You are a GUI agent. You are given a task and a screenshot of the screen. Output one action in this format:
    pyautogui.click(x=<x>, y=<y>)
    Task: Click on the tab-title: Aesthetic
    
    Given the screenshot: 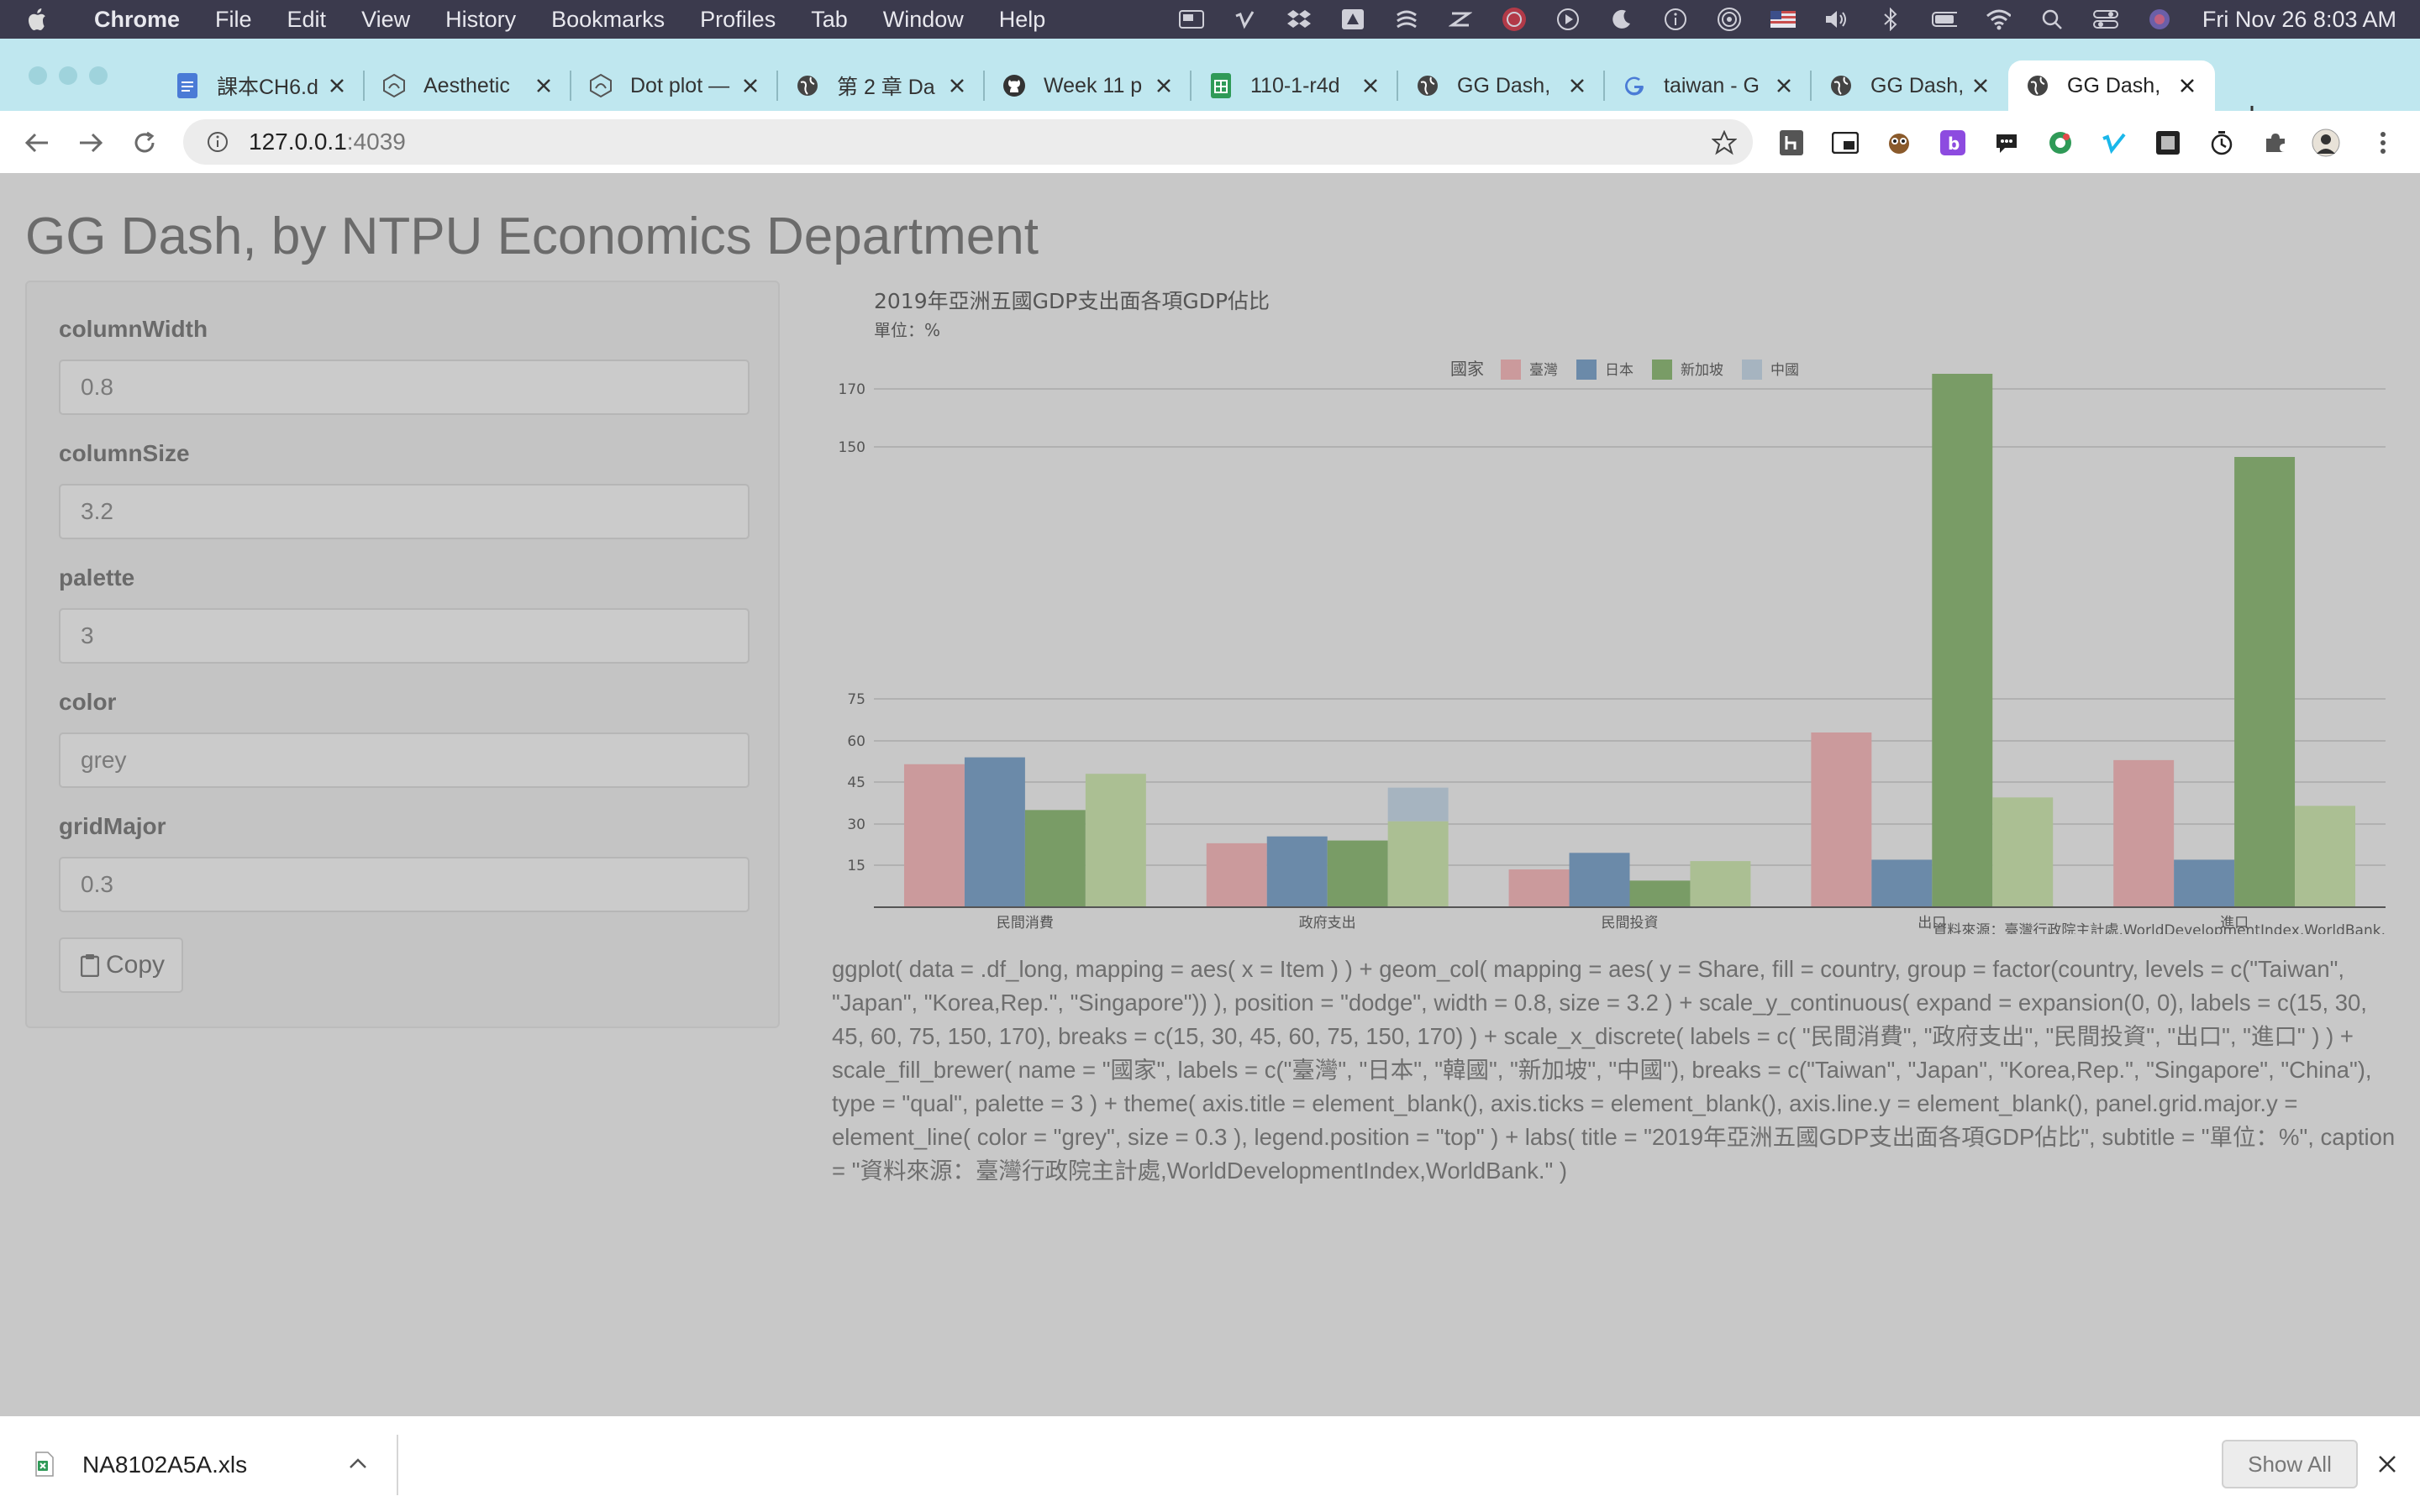 What is the action you would take?
    pyautogui.click(x=467, y=85)
    